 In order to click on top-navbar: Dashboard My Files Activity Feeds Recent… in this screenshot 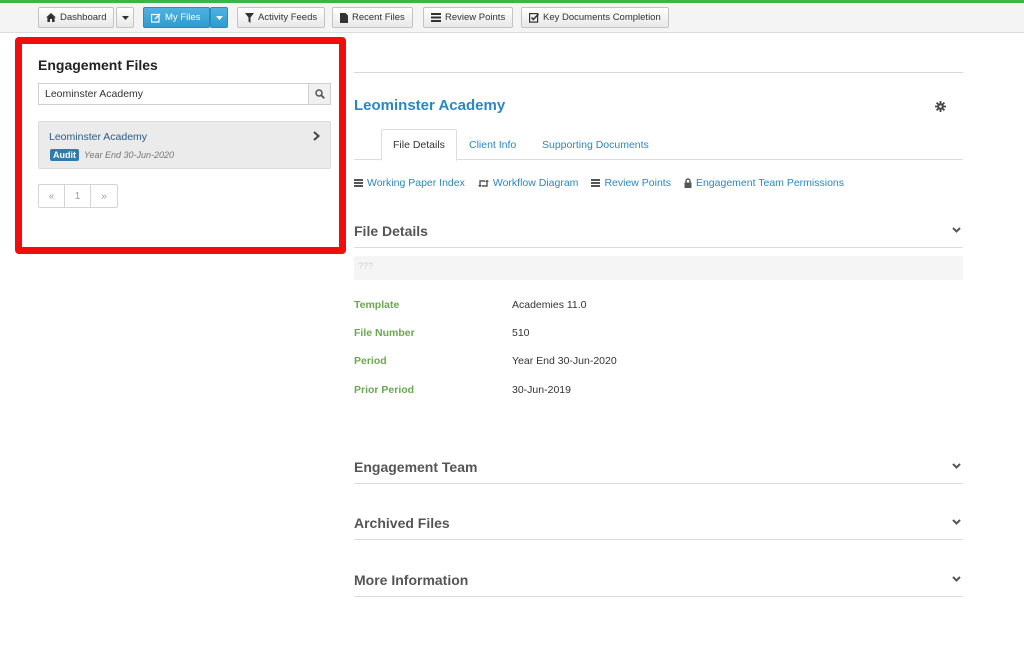, I will do `click(512, 18)`.